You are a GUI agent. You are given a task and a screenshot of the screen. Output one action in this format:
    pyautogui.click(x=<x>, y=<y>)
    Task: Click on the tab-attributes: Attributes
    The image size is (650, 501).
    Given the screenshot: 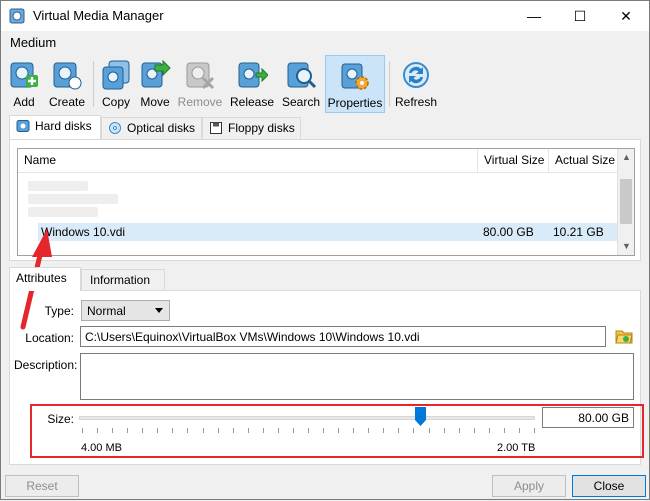 What is the action you would take?
    pyautogui.click(x=45, y=279)
    